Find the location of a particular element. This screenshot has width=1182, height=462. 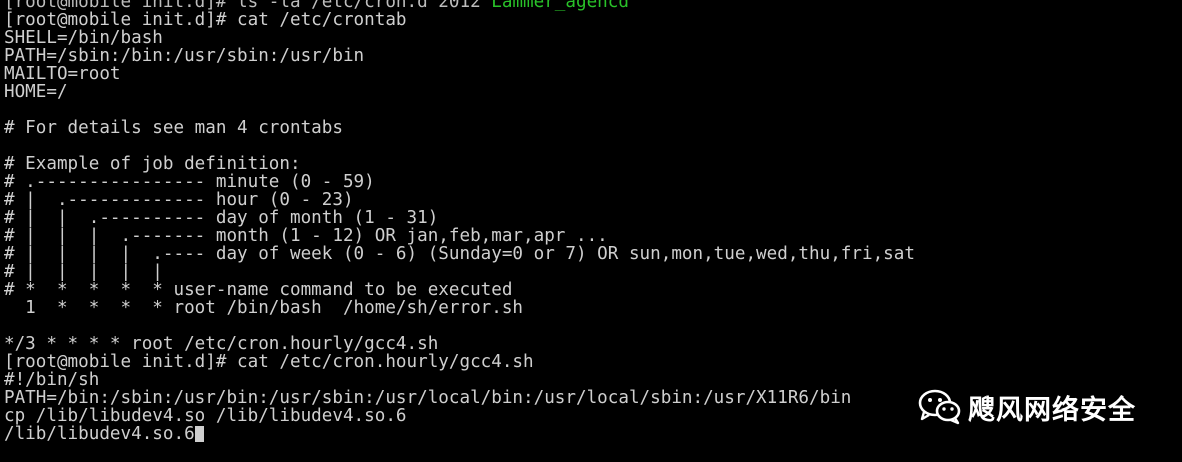

terminal-line: # Example of job definition: is located at coordinates (152, 164).